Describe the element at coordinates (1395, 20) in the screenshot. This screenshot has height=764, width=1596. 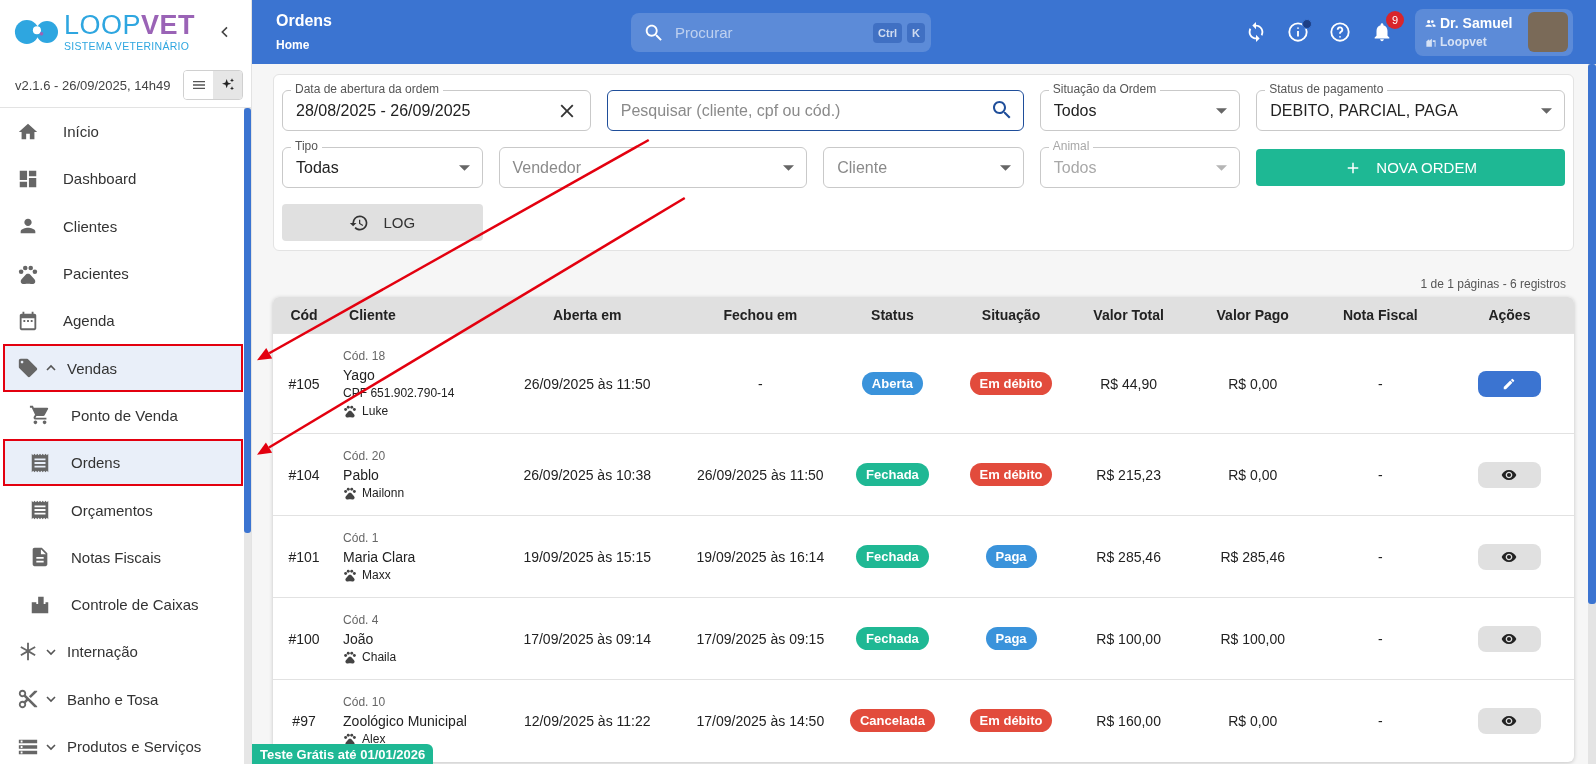
I see `notification-count: 9` at that location.